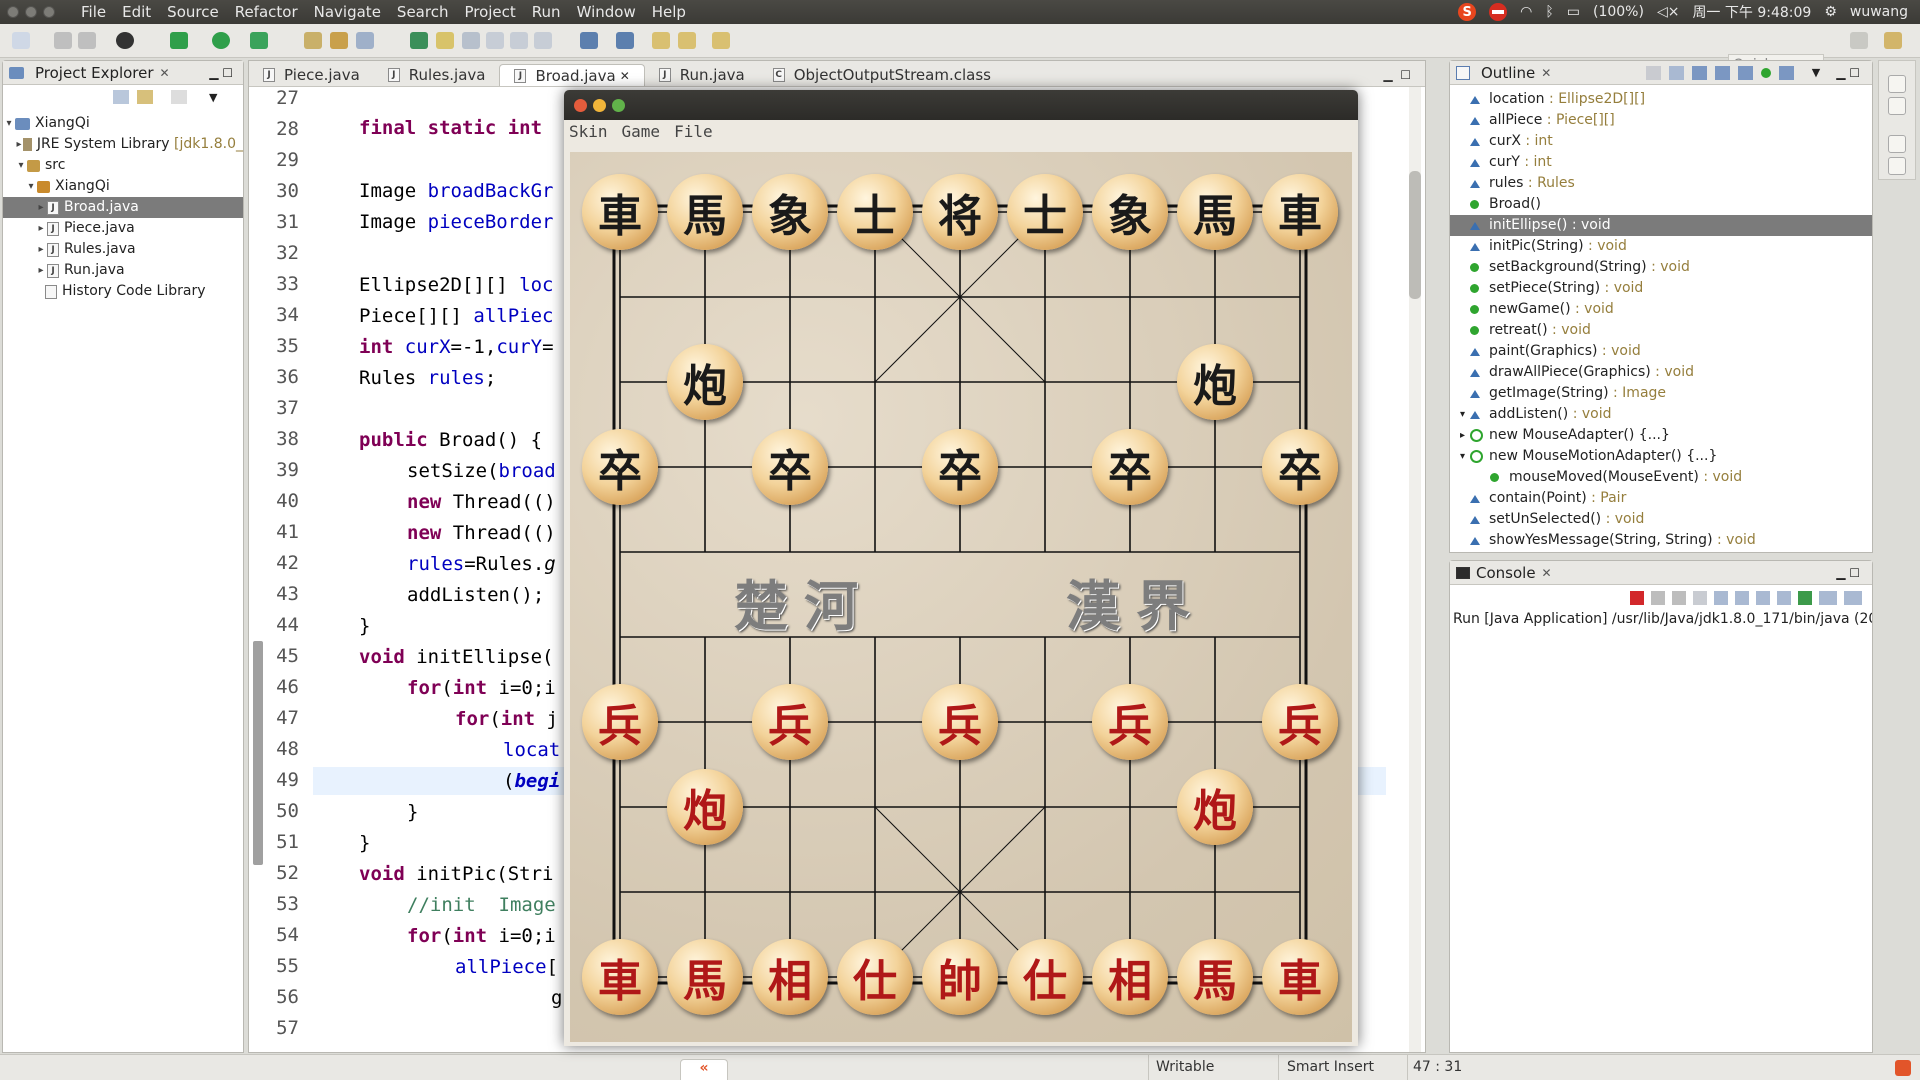 This screenshot has width=1920, height=1080. I want to click on outline-item: curX : int, so click(1661, 141).